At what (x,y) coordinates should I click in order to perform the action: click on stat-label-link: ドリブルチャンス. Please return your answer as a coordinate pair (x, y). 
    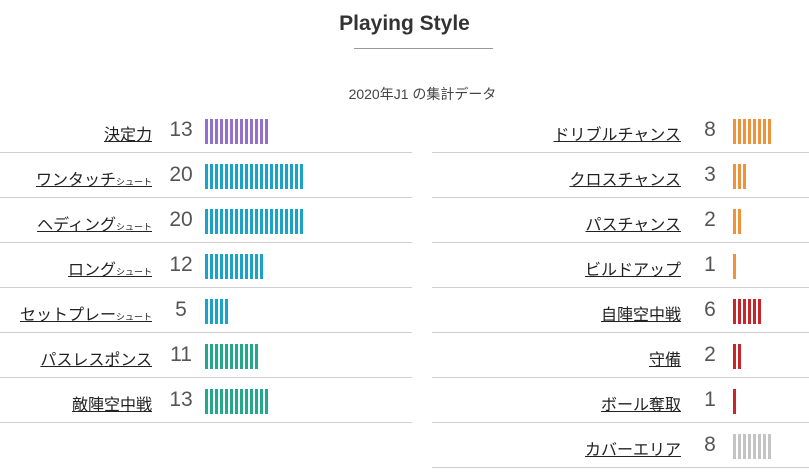
    Looking at the image, I should click on (617, 133).